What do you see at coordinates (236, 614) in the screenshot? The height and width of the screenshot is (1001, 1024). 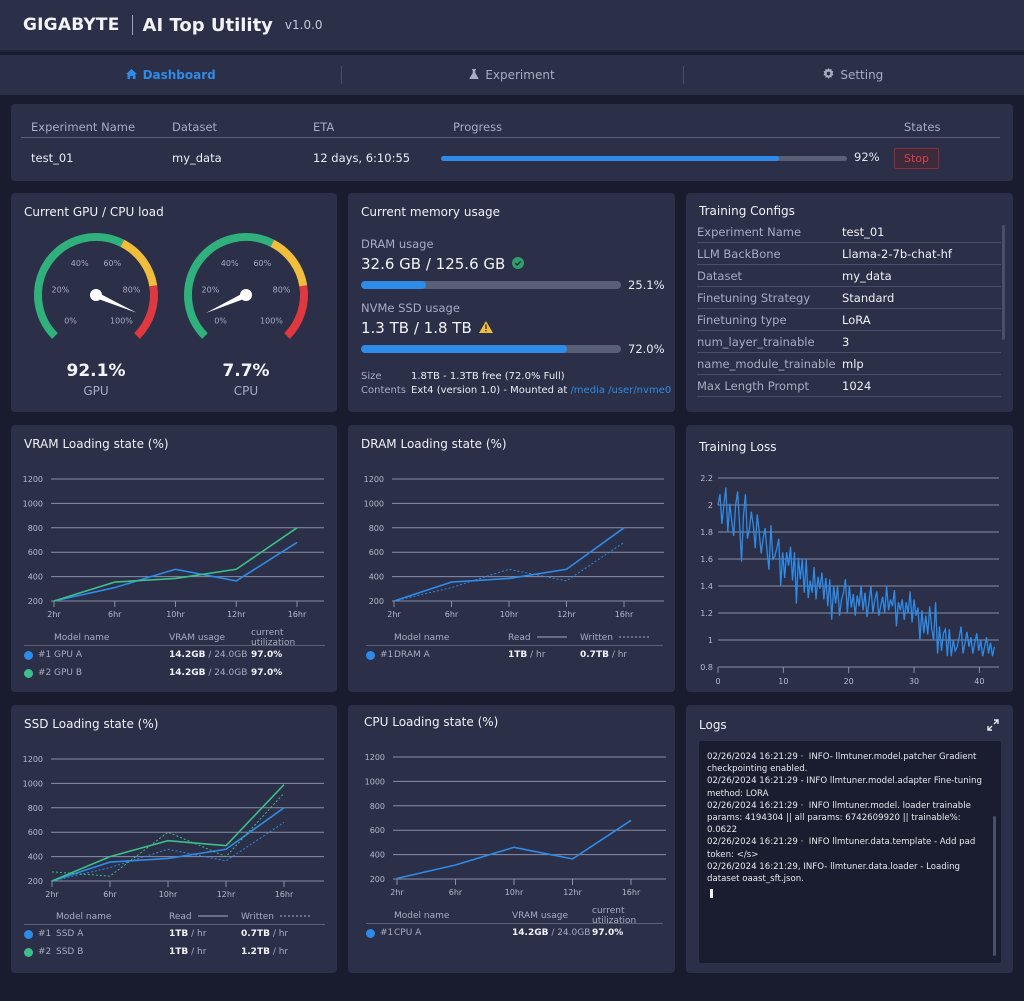 I see `x-tick-label: 12hr` at bounding box center [236, 614].